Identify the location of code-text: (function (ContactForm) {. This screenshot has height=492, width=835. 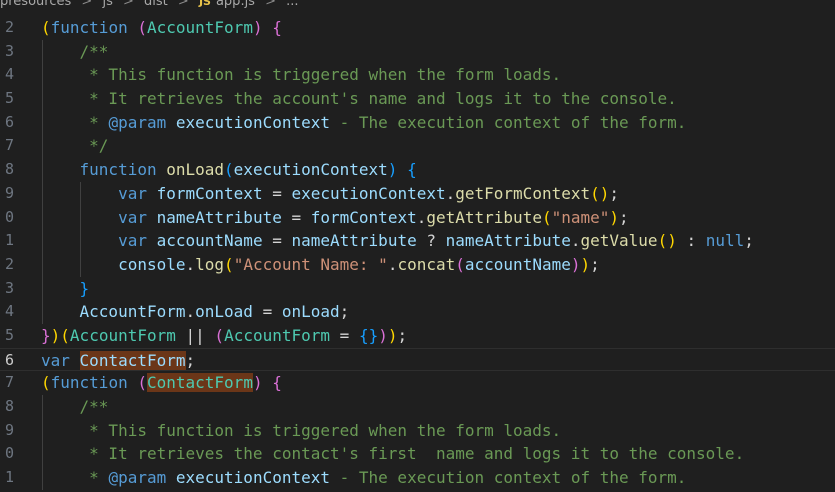
(161, 383).